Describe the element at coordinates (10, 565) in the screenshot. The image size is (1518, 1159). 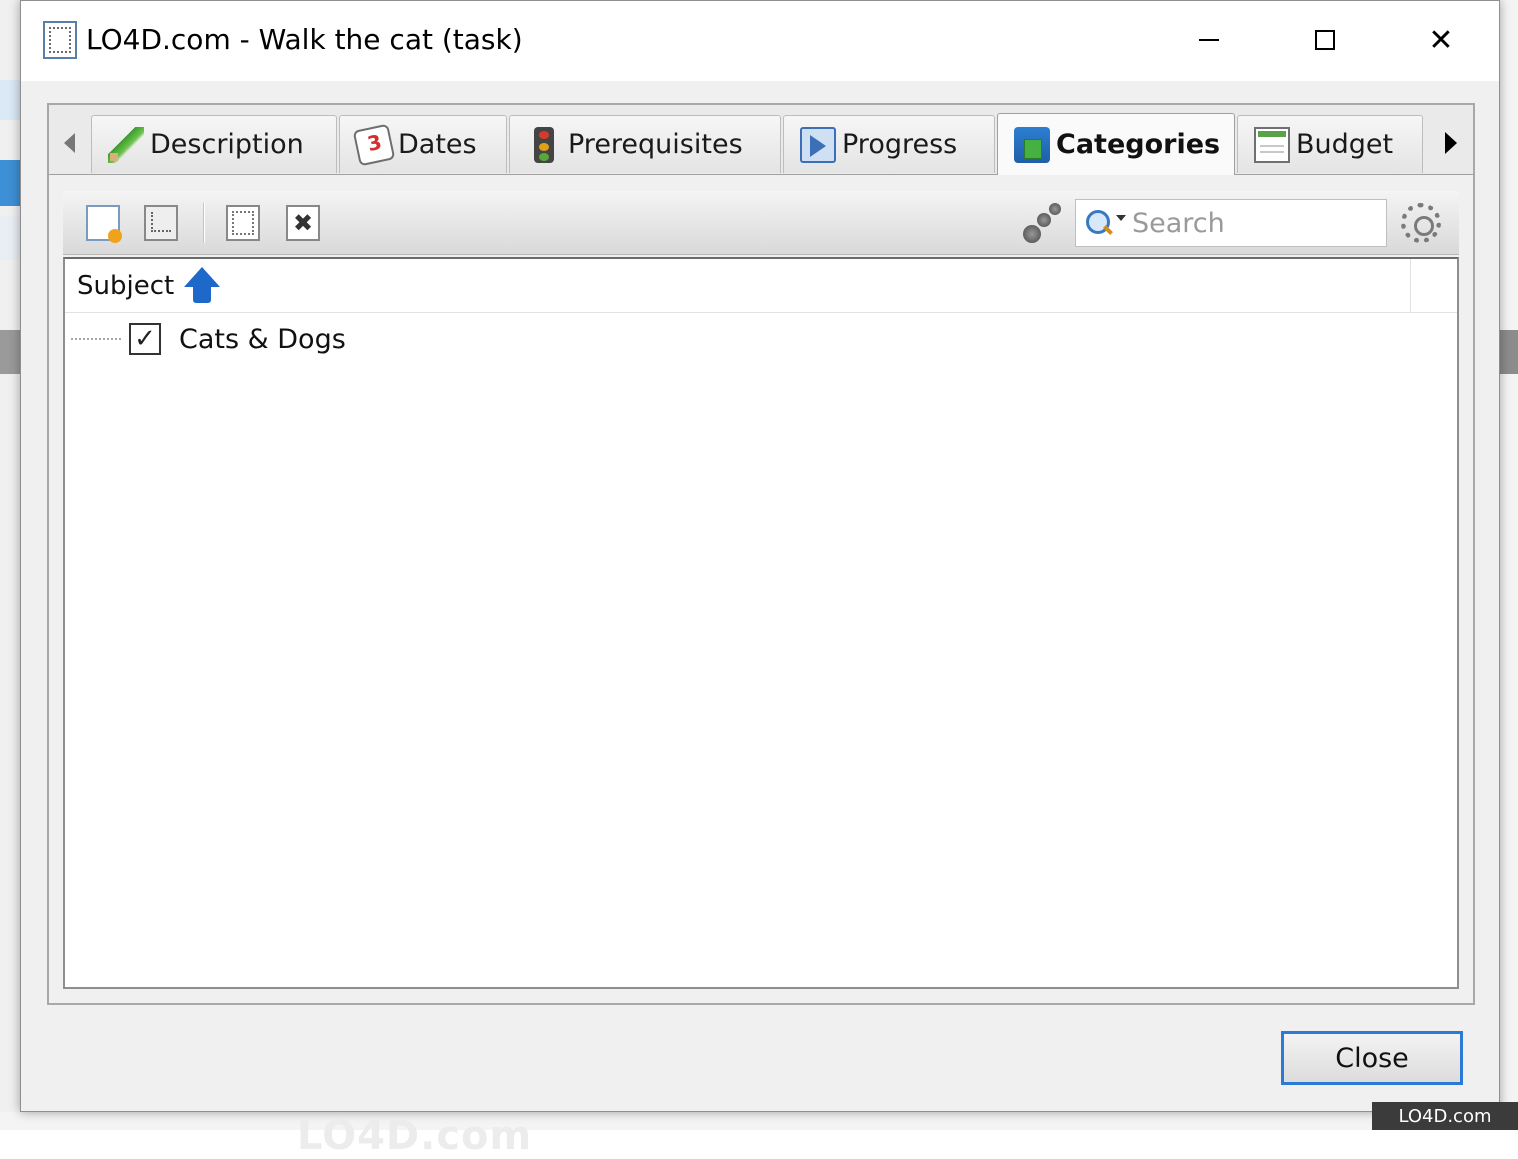
I see `background-app-left-edge` at that location.